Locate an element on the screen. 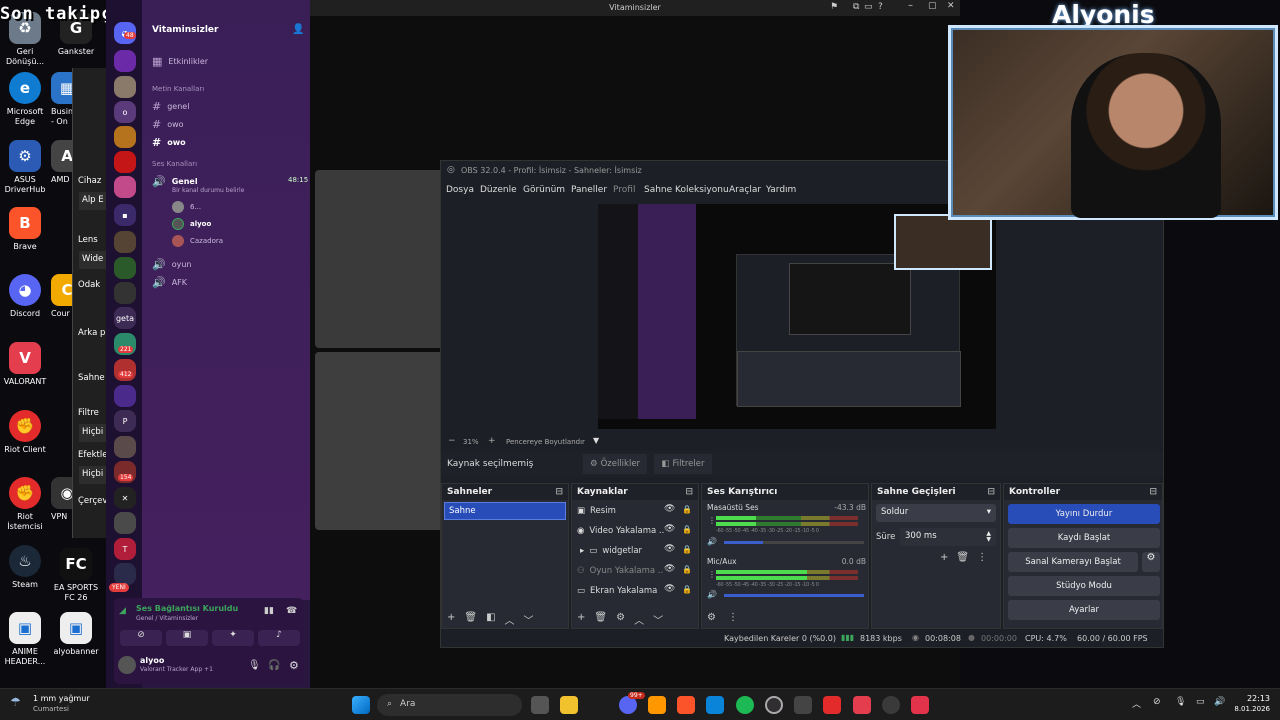 Image resolution: width=1280 pixels, height=720 pixels. voice-channels-header: Ses Kanalları is located at coordinates (174, 164).